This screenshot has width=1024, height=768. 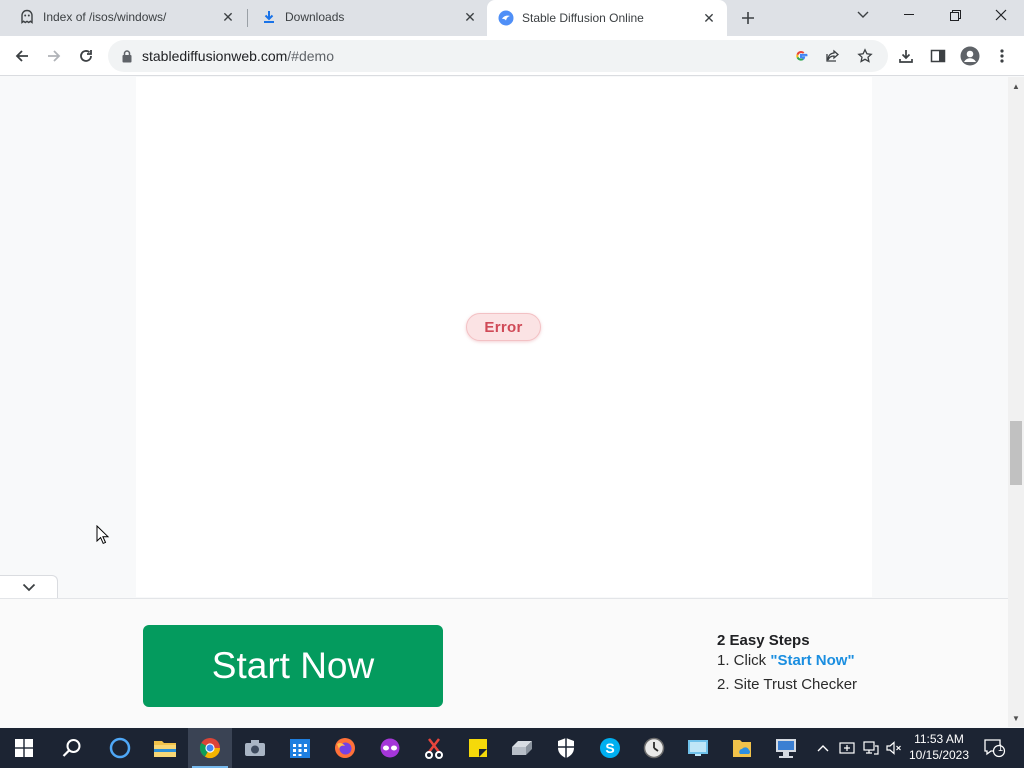 I want to click on skype-icon: S, so click(x=610, y=748).